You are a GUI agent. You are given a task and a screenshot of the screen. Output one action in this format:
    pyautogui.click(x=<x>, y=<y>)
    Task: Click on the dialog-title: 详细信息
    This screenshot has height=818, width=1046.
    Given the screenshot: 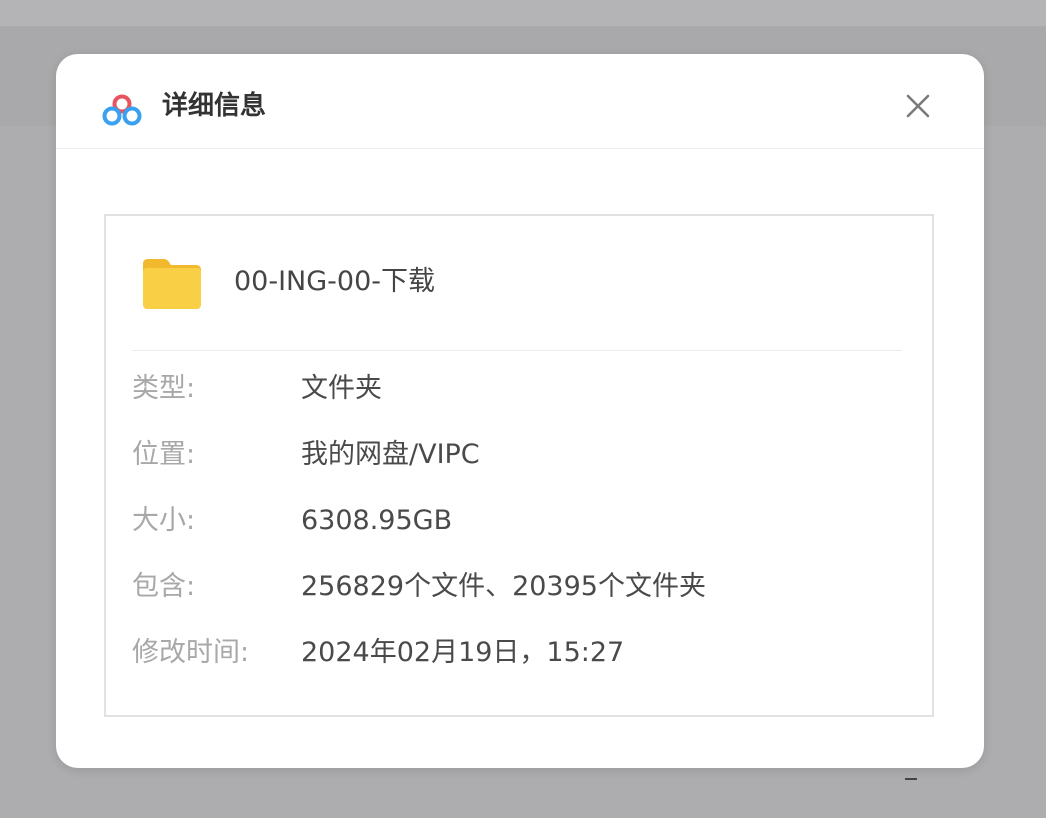 What is the action you would take?
    pyautogui.click(x=214, y=106)
    